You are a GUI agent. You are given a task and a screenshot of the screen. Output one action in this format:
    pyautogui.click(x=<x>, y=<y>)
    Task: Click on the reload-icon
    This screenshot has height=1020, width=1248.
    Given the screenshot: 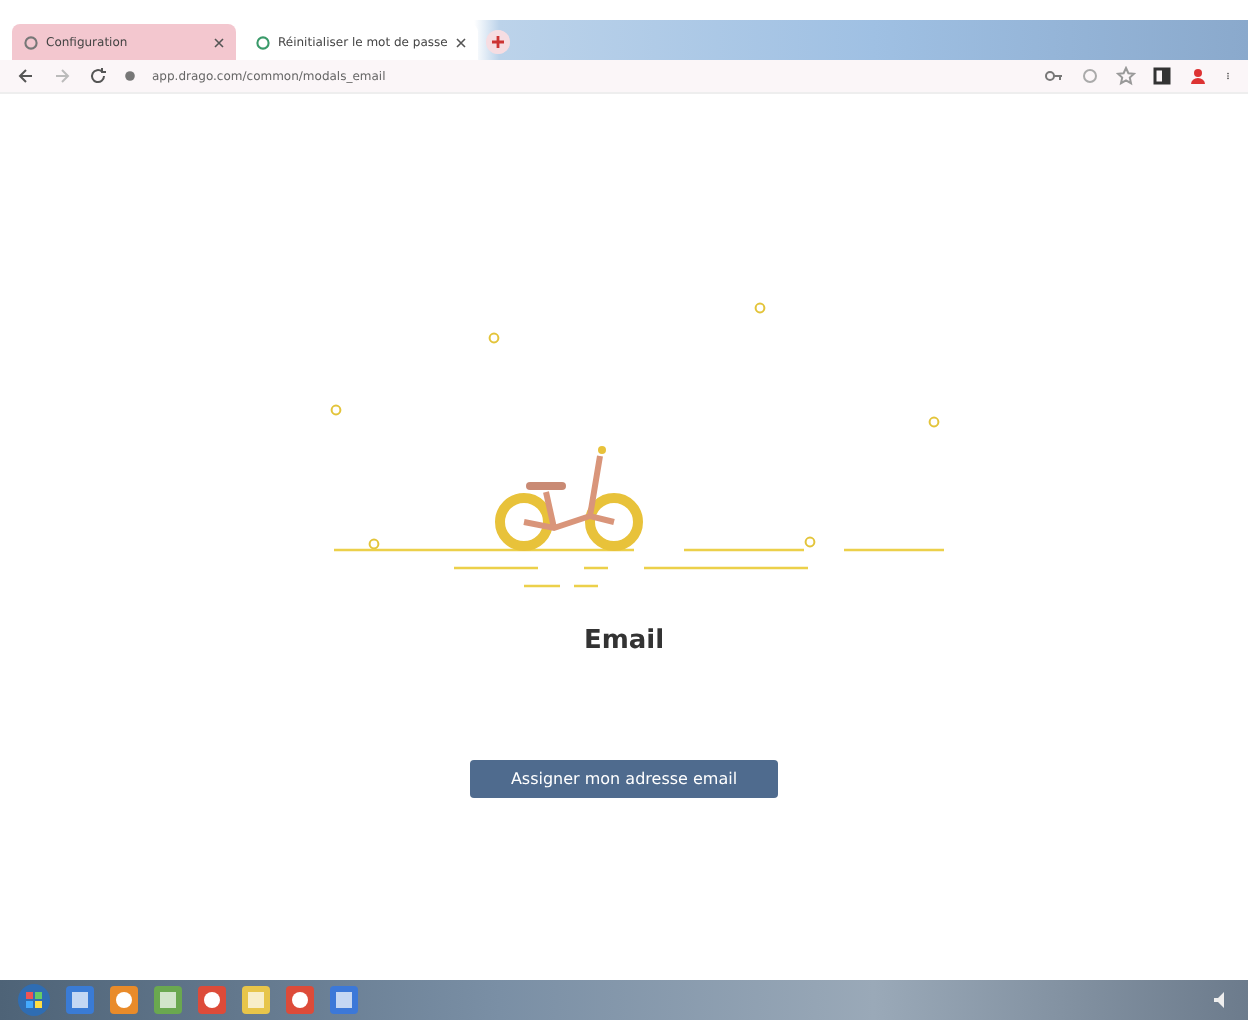 What is the action you would take?
    pyautogui.click(x=98, y=76)
    